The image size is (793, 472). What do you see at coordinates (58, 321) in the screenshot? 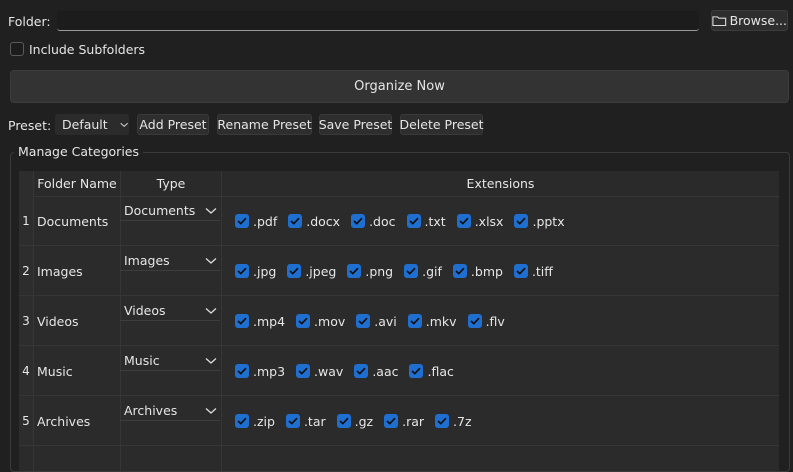
I see `folder-name-cell: Videos` at bounding box center [58, 321].